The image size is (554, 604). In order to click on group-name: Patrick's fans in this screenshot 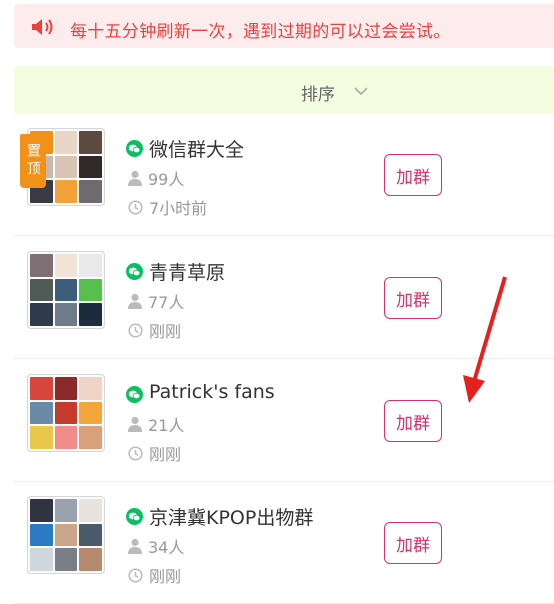, I will do `click(212, 392)`.